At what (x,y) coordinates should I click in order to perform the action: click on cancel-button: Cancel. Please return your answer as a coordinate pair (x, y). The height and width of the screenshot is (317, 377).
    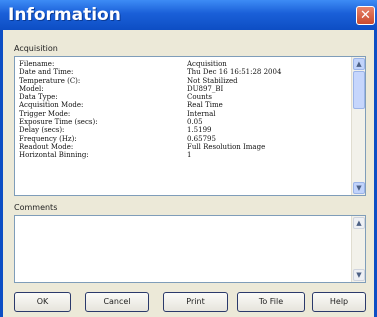
    Looking at the image, I should click on (117, 302).